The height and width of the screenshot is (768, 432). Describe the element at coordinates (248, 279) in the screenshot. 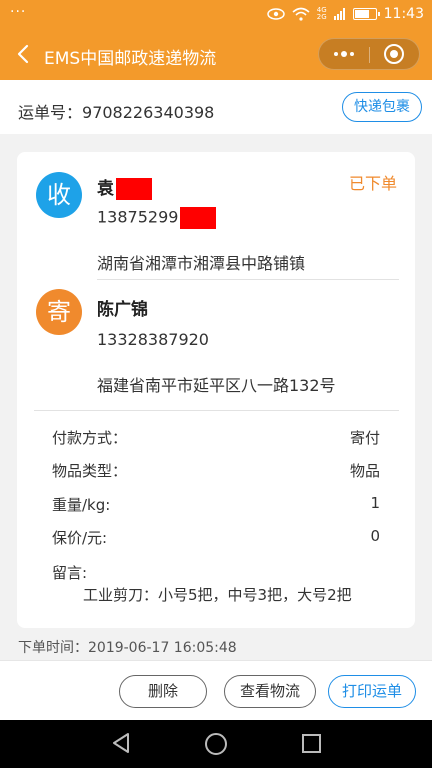

I see `contact-divider` at that location.